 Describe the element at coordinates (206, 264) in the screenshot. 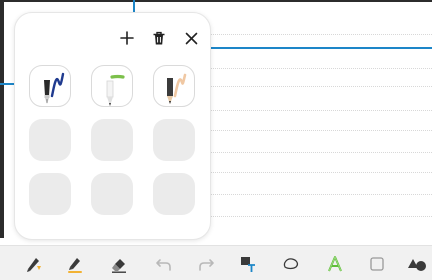

I see `redo-icon` at that location.